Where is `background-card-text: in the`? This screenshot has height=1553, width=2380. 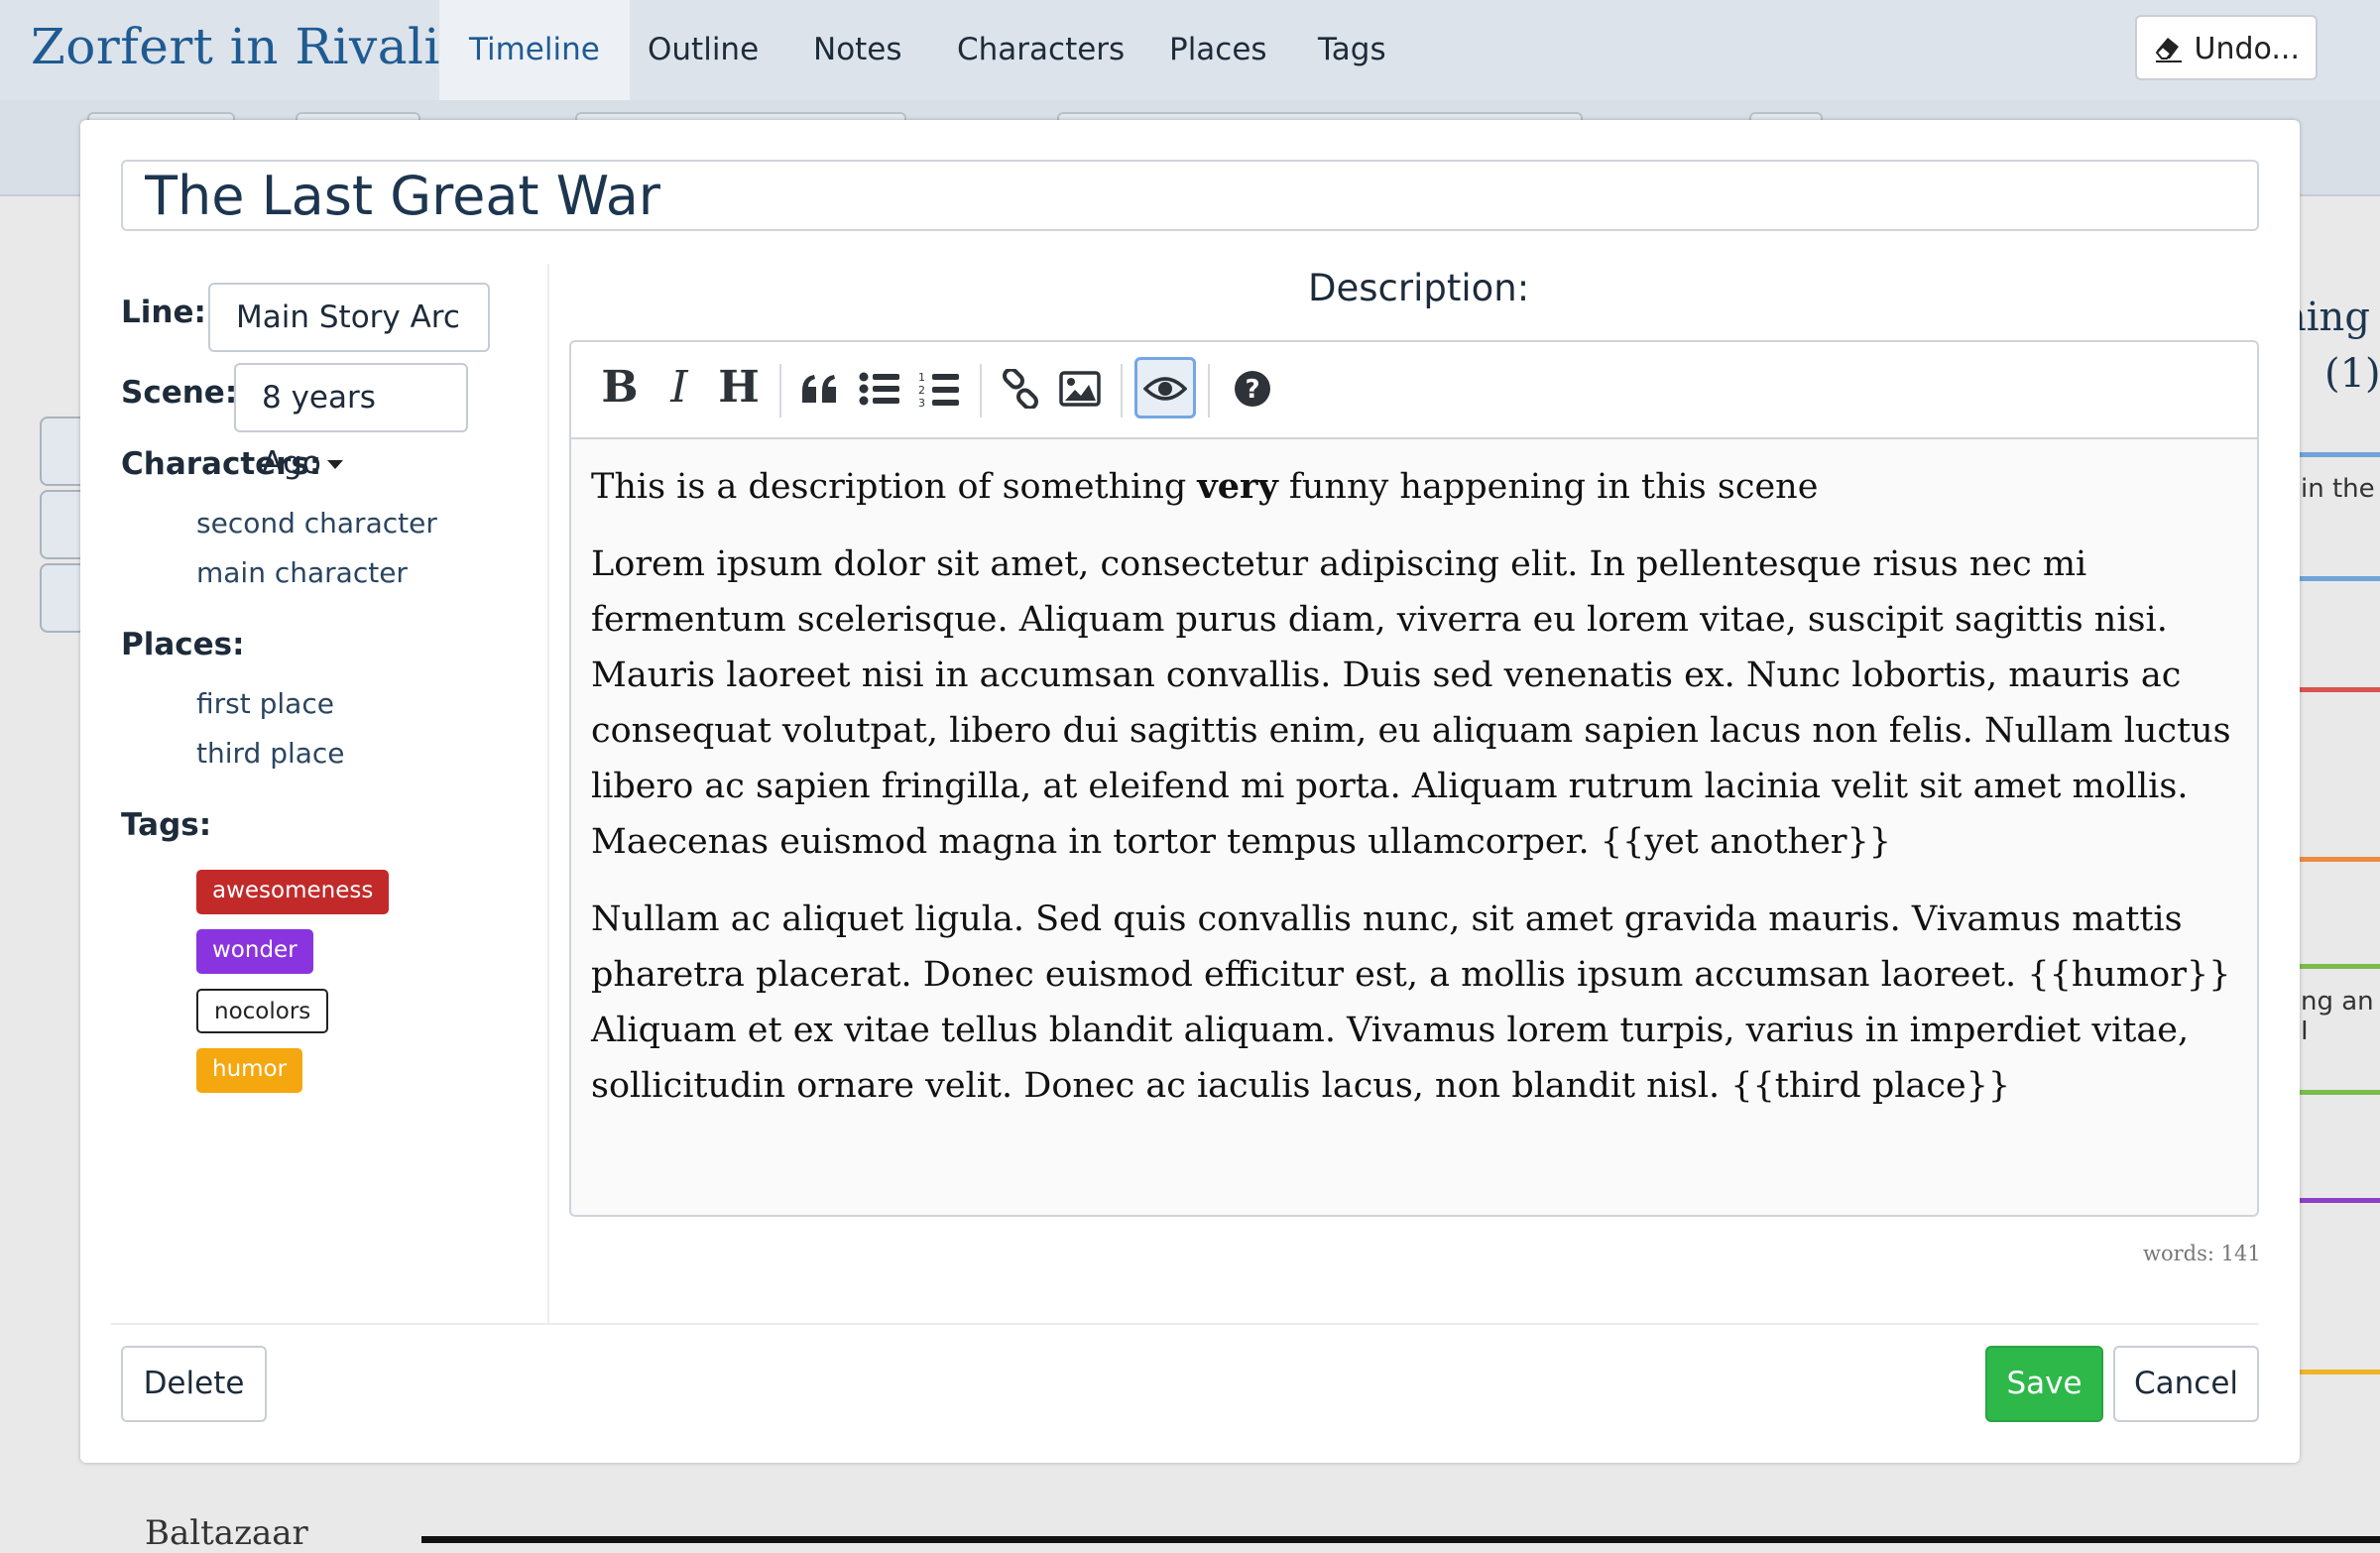 background-card-text: in the is located at coordinates (2338, 489).